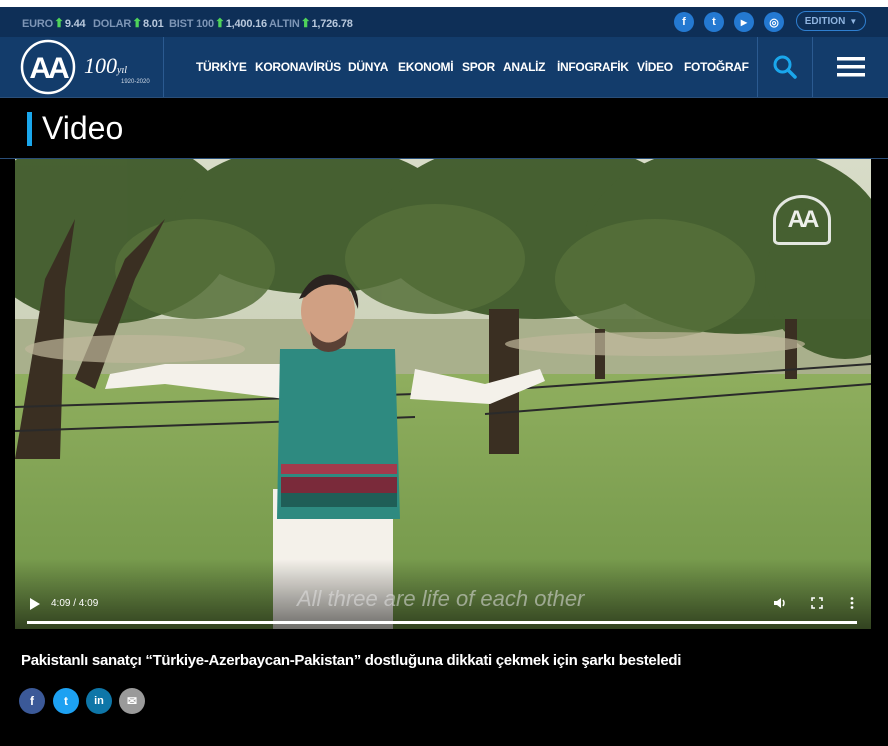  Describe the element at coordinates (442, 622) in the screenshot. I see `progress-bar` at that location.